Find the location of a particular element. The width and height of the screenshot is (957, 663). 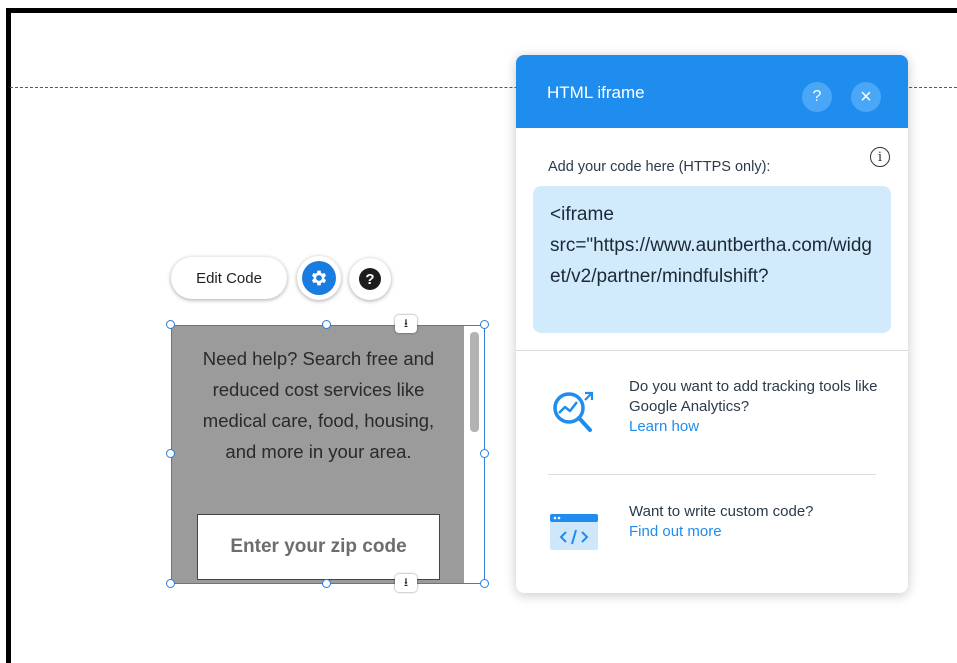

resize-handle-bottom-left is located at coordinates (170, 583).